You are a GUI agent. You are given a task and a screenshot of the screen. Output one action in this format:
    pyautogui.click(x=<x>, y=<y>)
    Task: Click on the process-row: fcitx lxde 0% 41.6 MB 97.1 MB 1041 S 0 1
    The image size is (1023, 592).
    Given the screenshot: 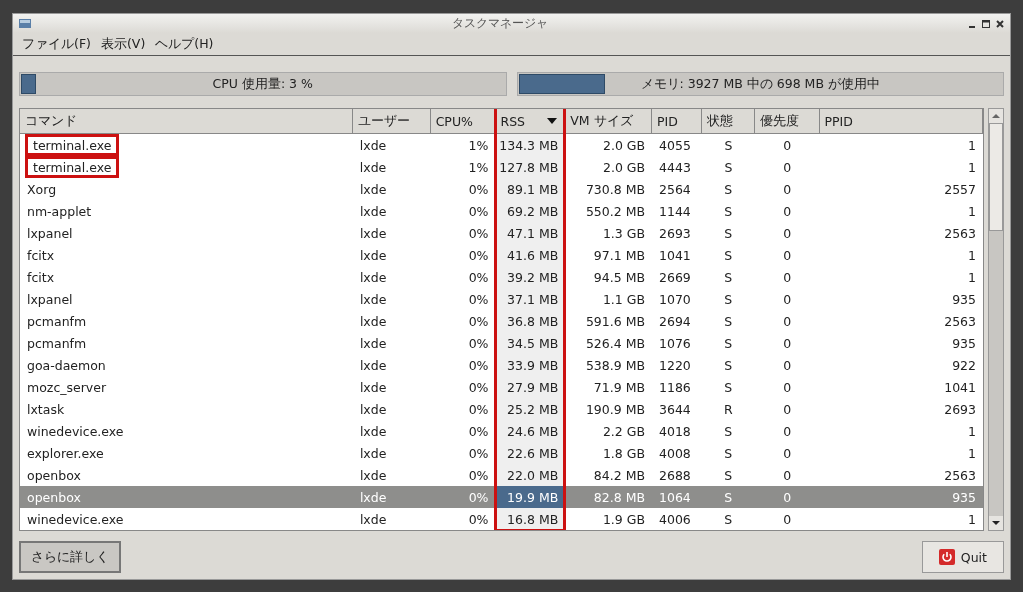 What is the action you would take?
    pyautogui.click(x=501, y=255)
    